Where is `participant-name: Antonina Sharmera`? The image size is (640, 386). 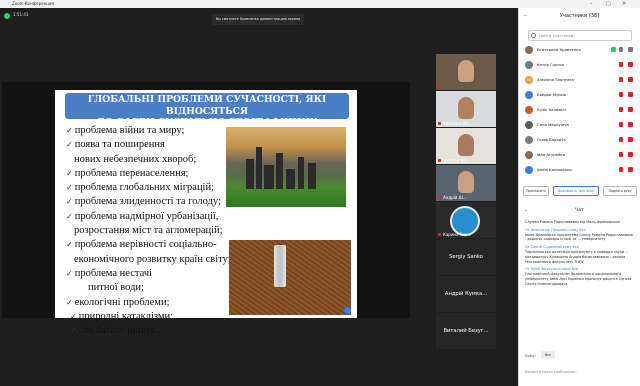 participant-name: Antonina Sharmera is located at coordinates (555, 79).